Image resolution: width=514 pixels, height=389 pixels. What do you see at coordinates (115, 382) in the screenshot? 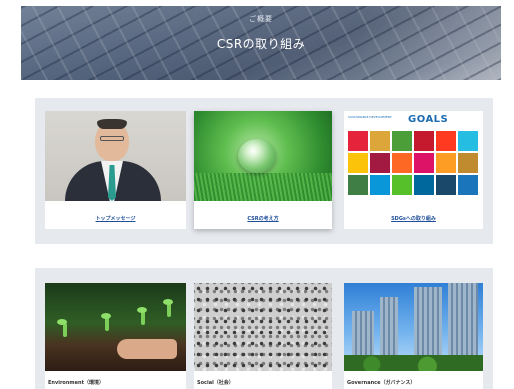
I see `card-link-environment: Environment（環境）` at bounding box center [115, 382].